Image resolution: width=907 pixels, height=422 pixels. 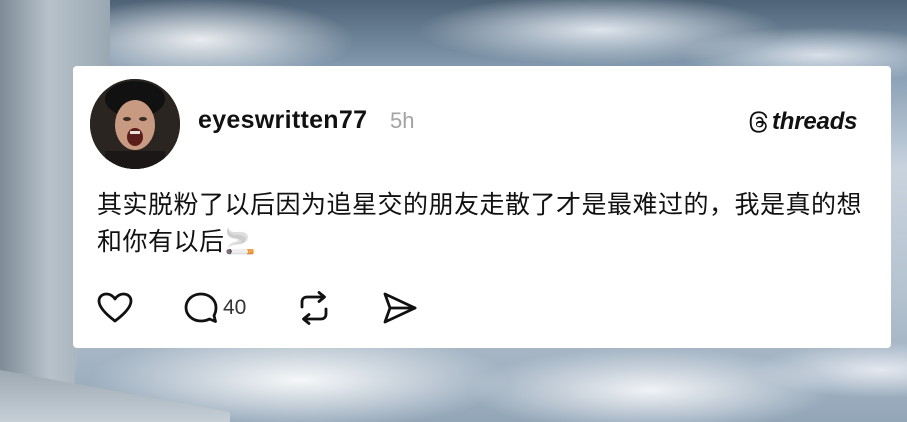 I want to click on comment-icon, so click(x=201, y=307).